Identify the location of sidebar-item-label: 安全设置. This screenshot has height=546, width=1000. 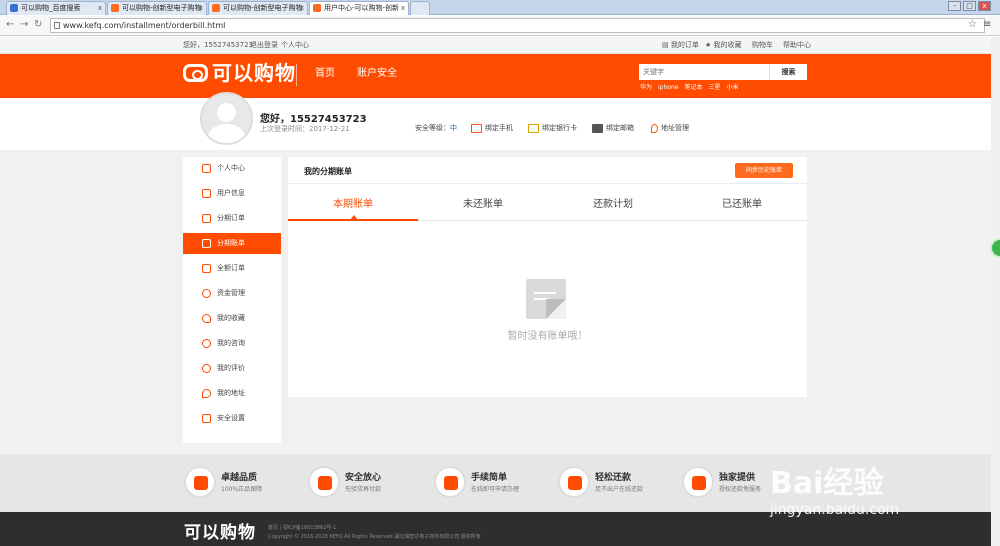
(231, 418).